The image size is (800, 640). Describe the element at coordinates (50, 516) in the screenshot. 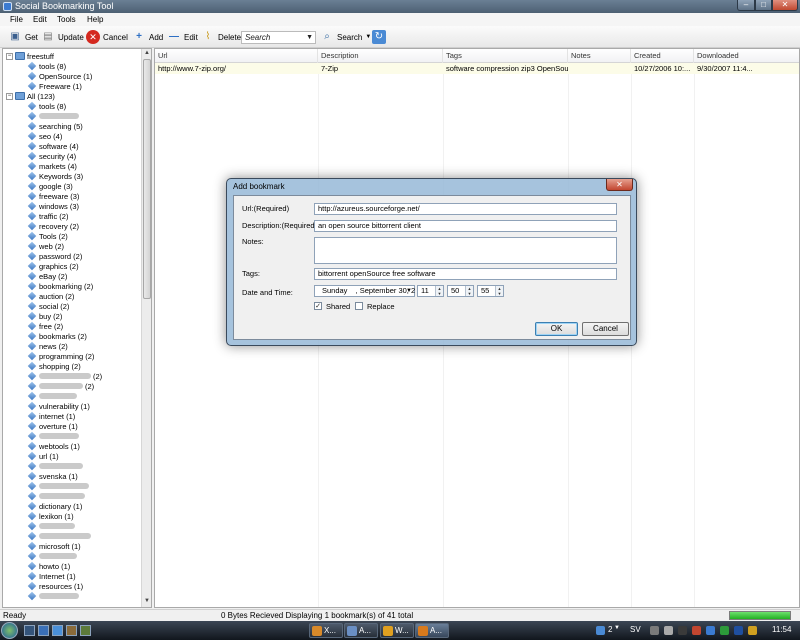

I see `tree-item: lexikon (1)` at that location.